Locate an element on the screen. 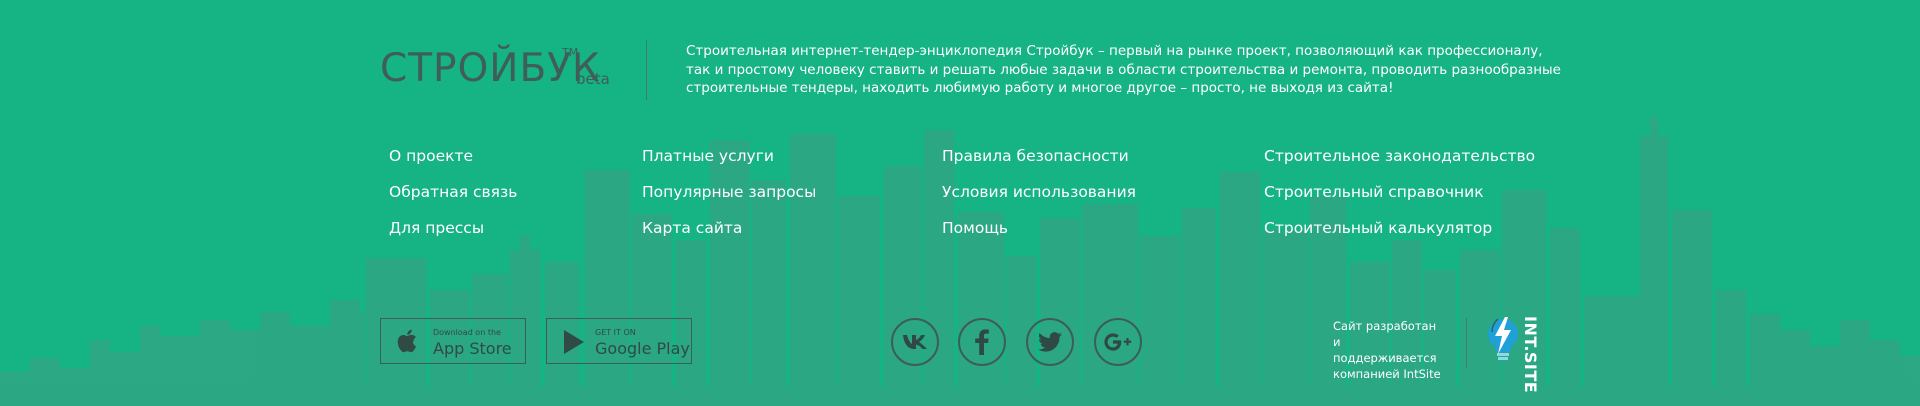  google-play-caption: GET IT ON is located at coordinates (615, 332).